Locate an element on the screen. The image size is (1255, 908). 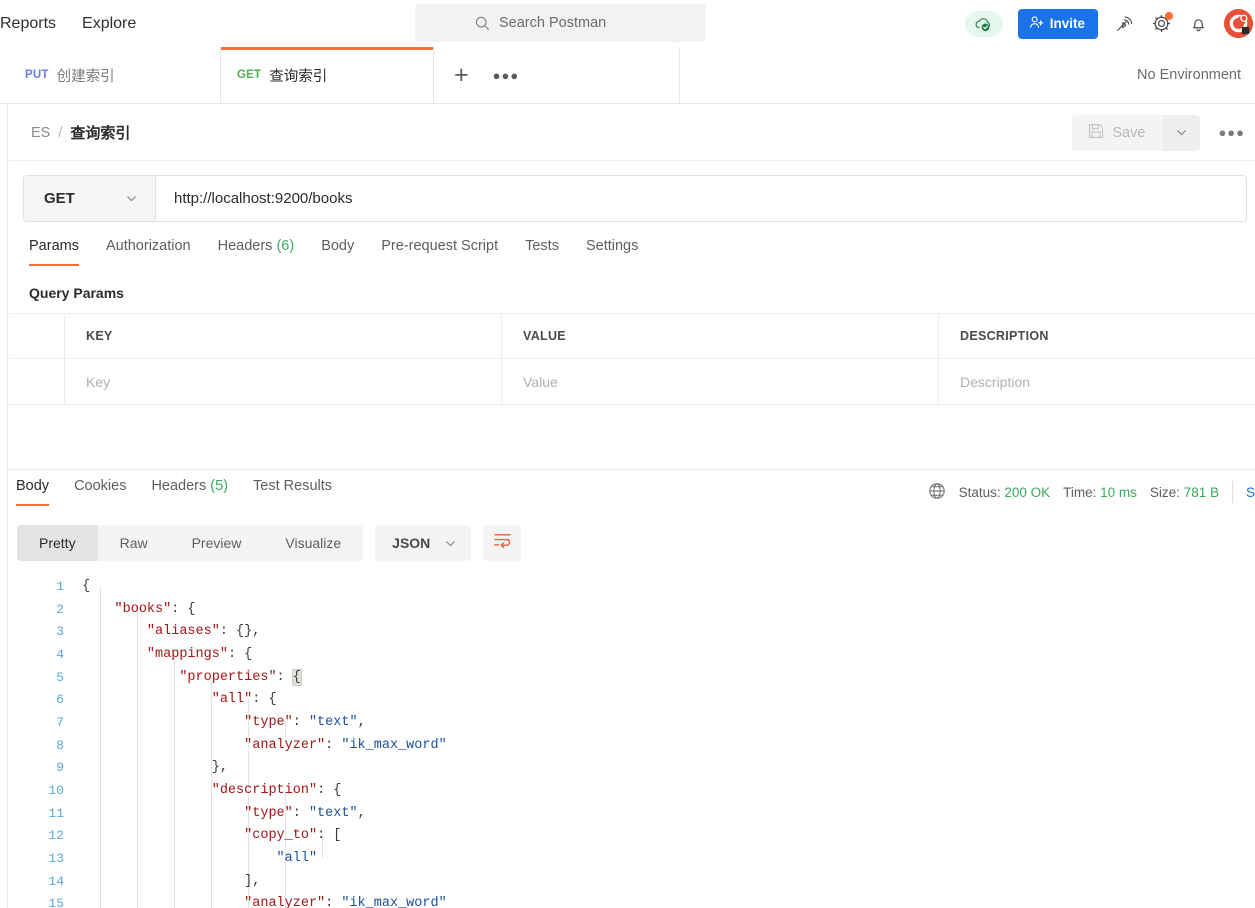
view-mode-pretty: Pretty is located at coordinates (57, 543).